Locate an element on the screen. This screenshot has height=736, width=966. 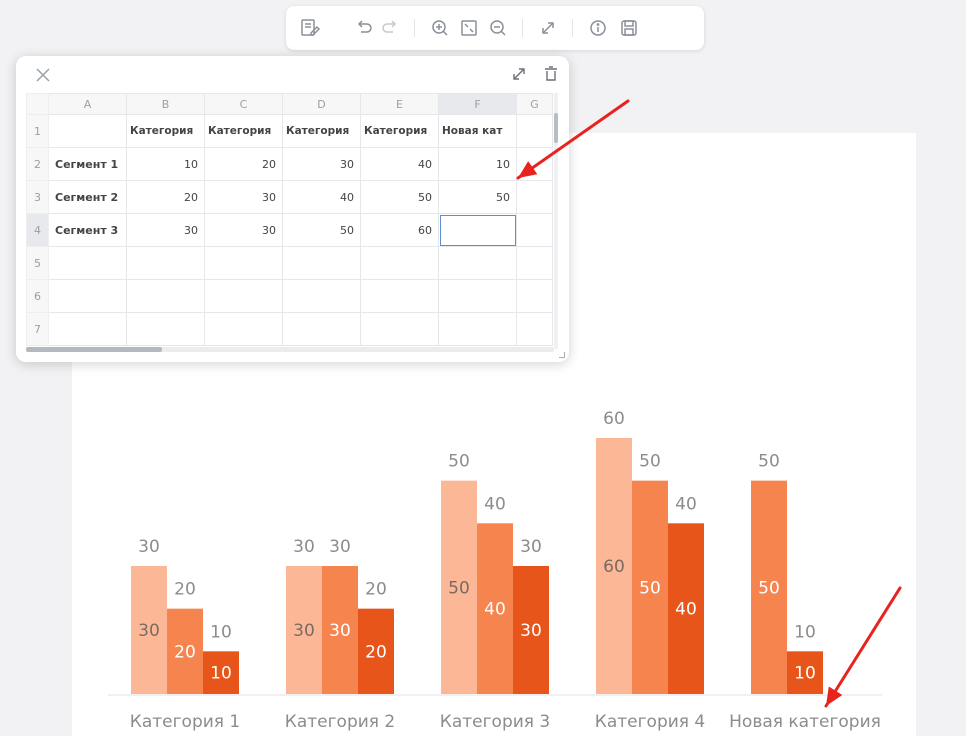
trash-icon is located at coordinates (551, 74).